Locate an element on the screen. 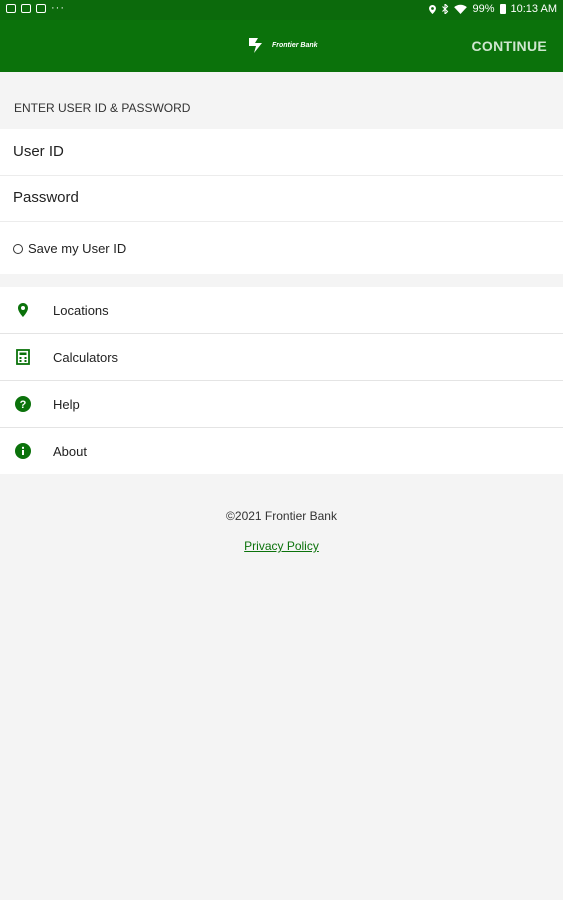 This screenshot has height=900, width=563. frontier-bank-logo-mark-icon is located at coordinates (255, 45).